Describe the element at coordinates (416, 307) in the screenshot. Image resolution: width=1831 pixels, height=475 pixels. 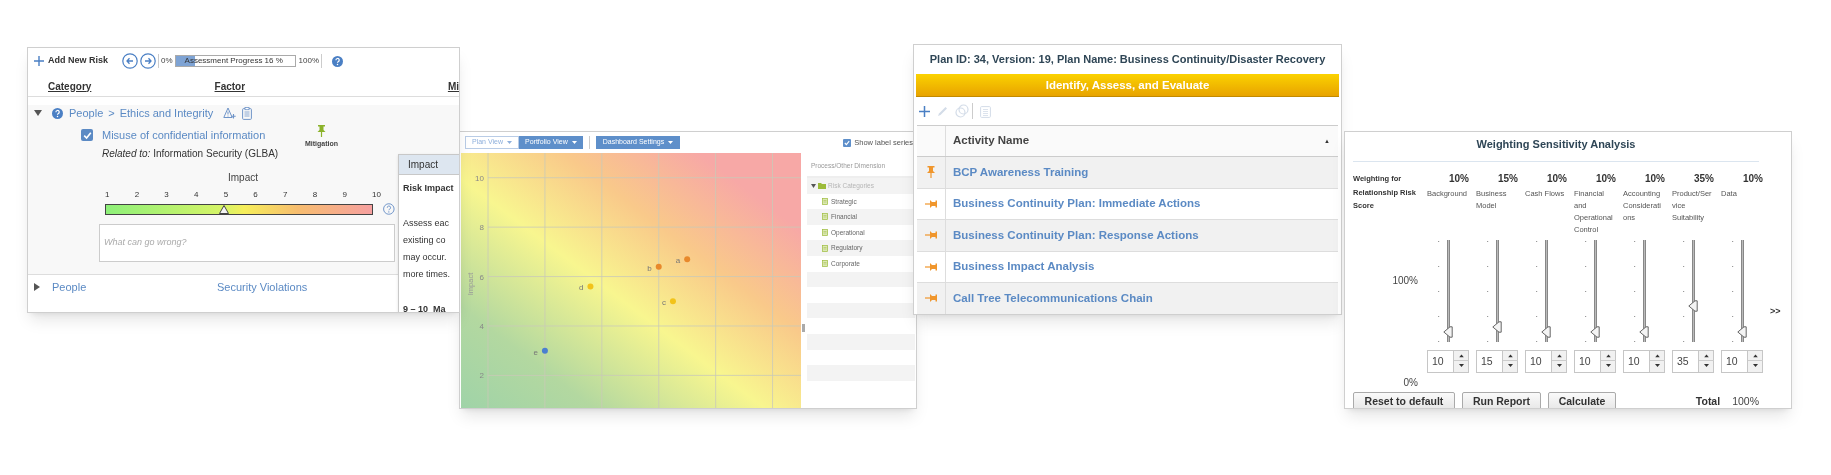
I see `range-label: 9 – 10` at that location.